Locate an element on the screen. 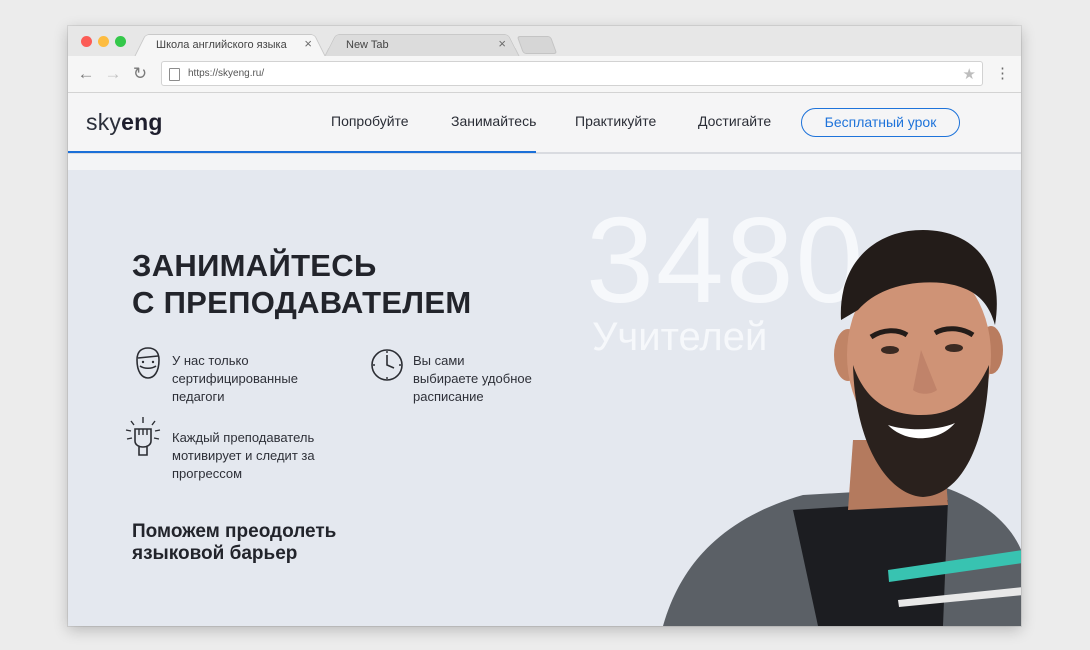 The image size is (1090, 650). nav-link-study: Занимайтесь is located at coordinates (493, 121).